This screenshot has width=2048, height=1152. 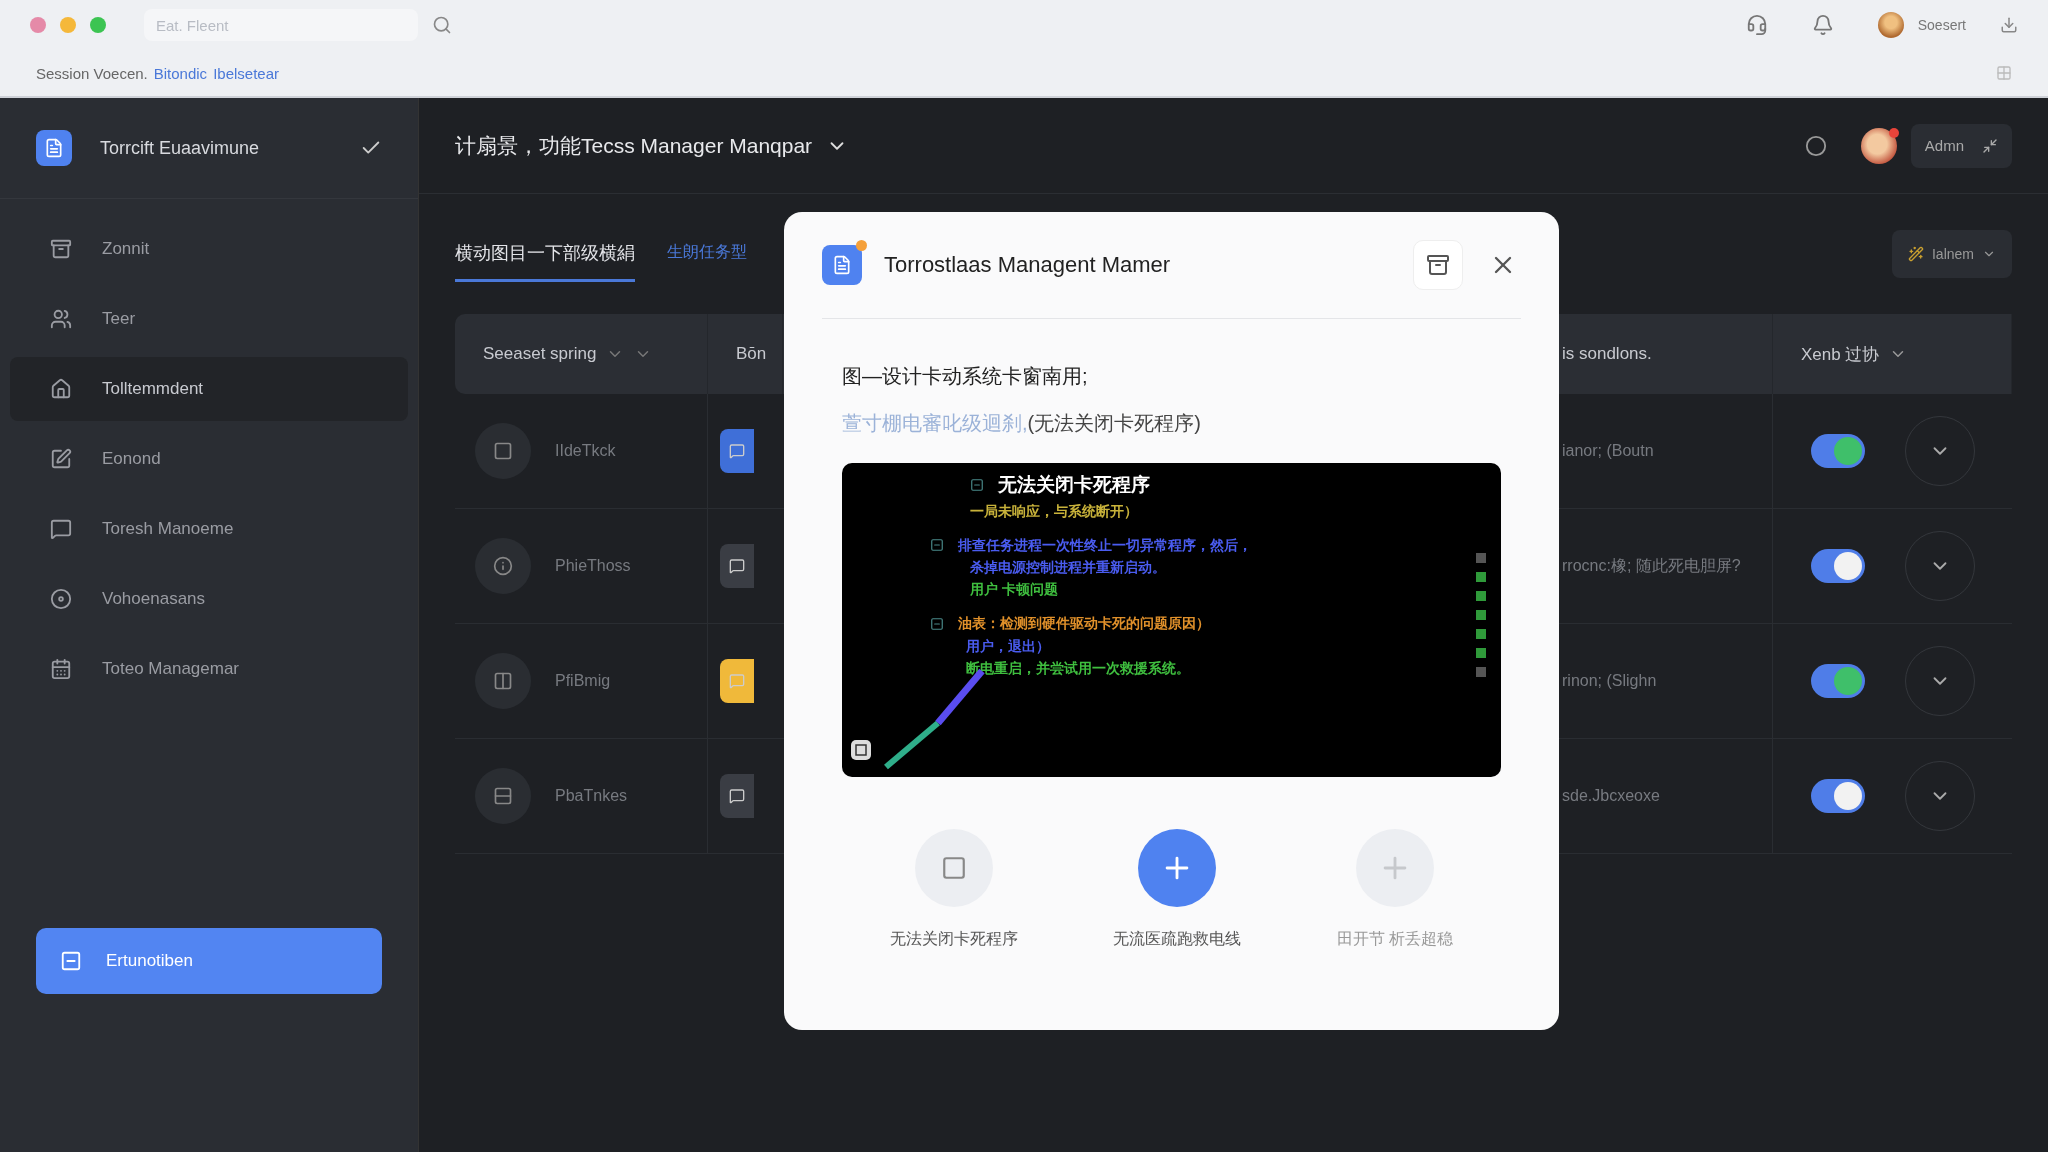 What do you see at coordinates (1395, 939) in the screenshot?
I see `action-label: 田开节 析丢超稳` at bounding box center [1395, 939].